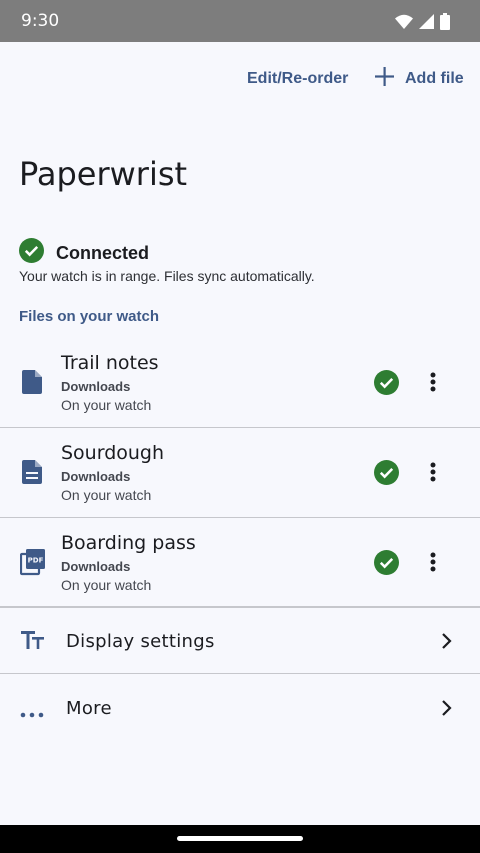  I want to click on file-row: Sourdough Downloads On your watch, so click(240, 473).